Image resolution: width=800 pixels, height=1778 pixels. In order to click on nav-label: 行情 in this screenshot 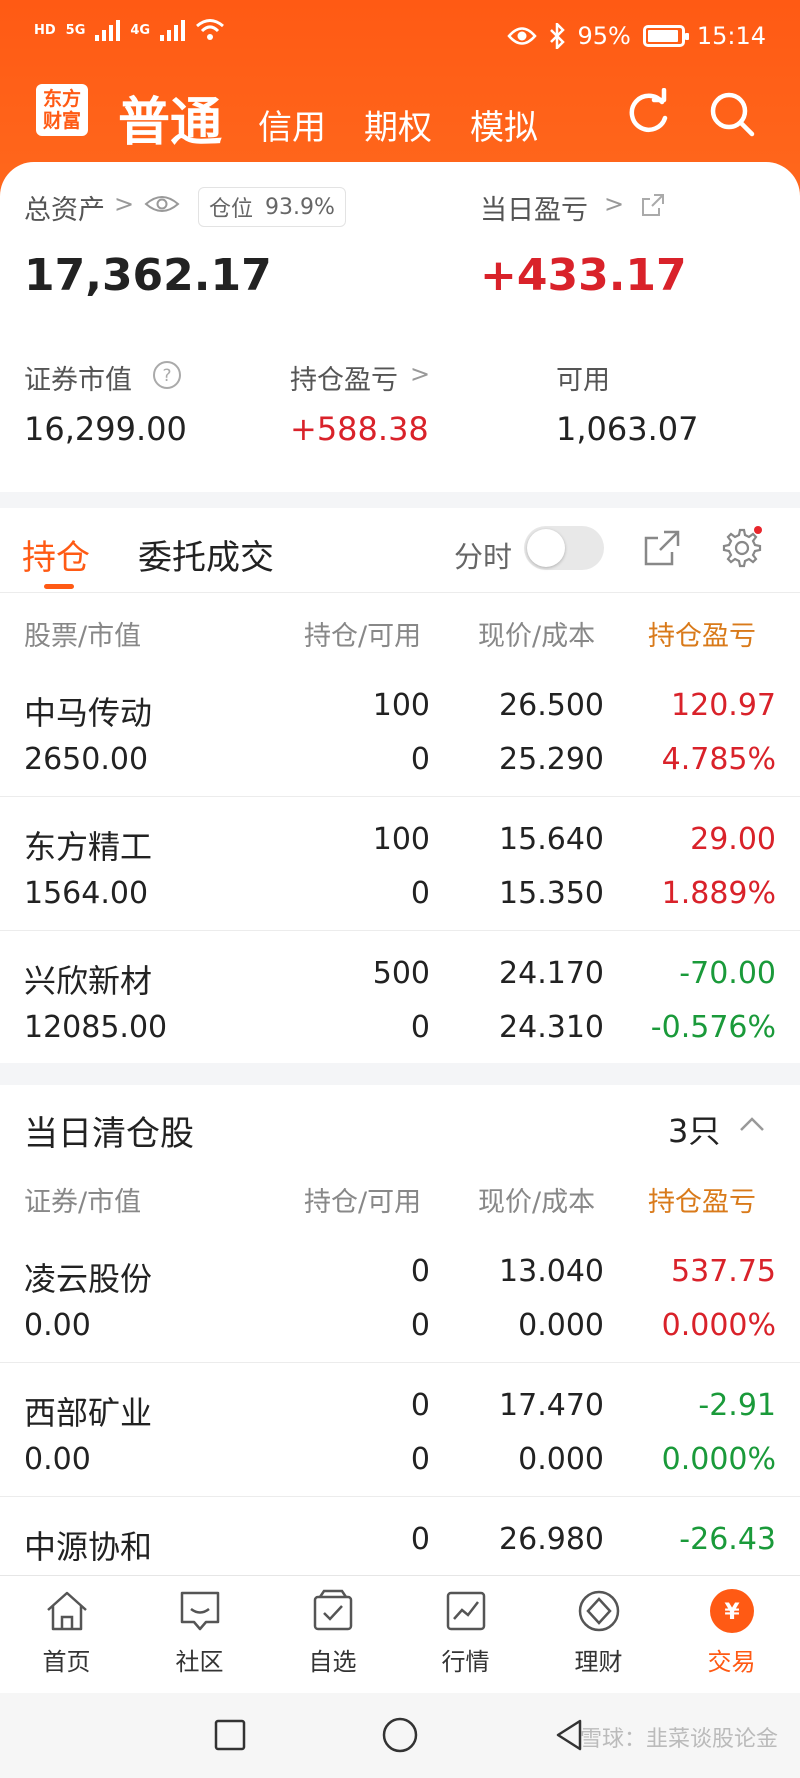, I will do `click(465, 1662)`.